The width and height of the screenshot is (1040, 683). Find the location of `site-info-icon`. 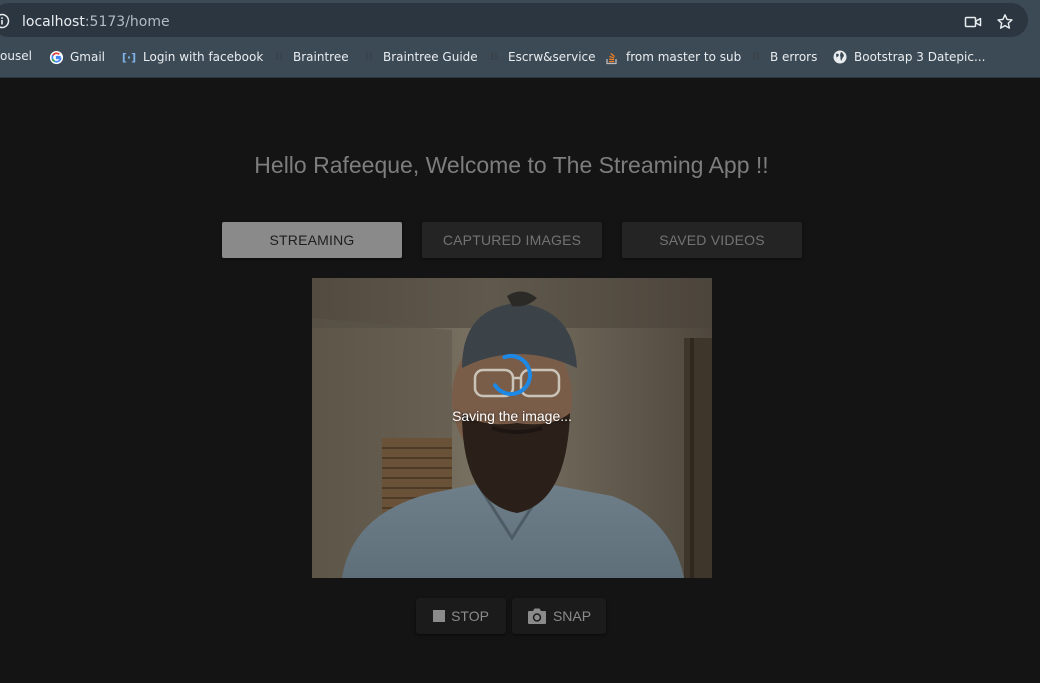

site-info-icon is located at coordinates (5, 21).